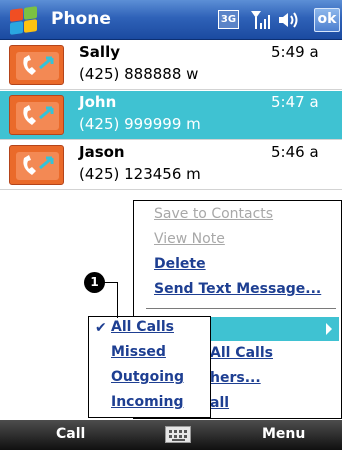 This screenshot has height=450, width=342. What do you see at coordinates (180, 264) in the screenshot?
I see `menu-delete: Delete` at bounding box center [180, 264].